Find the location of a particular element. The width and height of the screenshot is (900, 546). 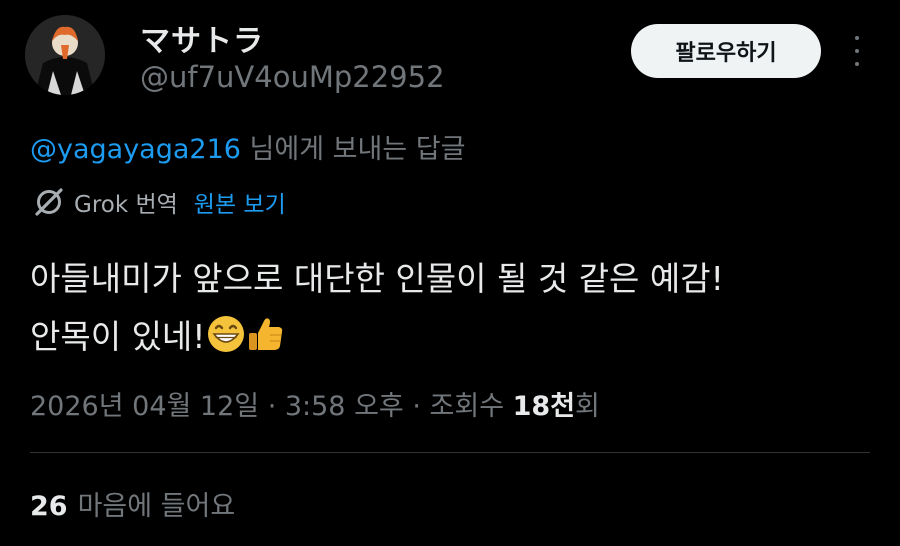

more-vertical-icon is located at coordinates (857, 51).